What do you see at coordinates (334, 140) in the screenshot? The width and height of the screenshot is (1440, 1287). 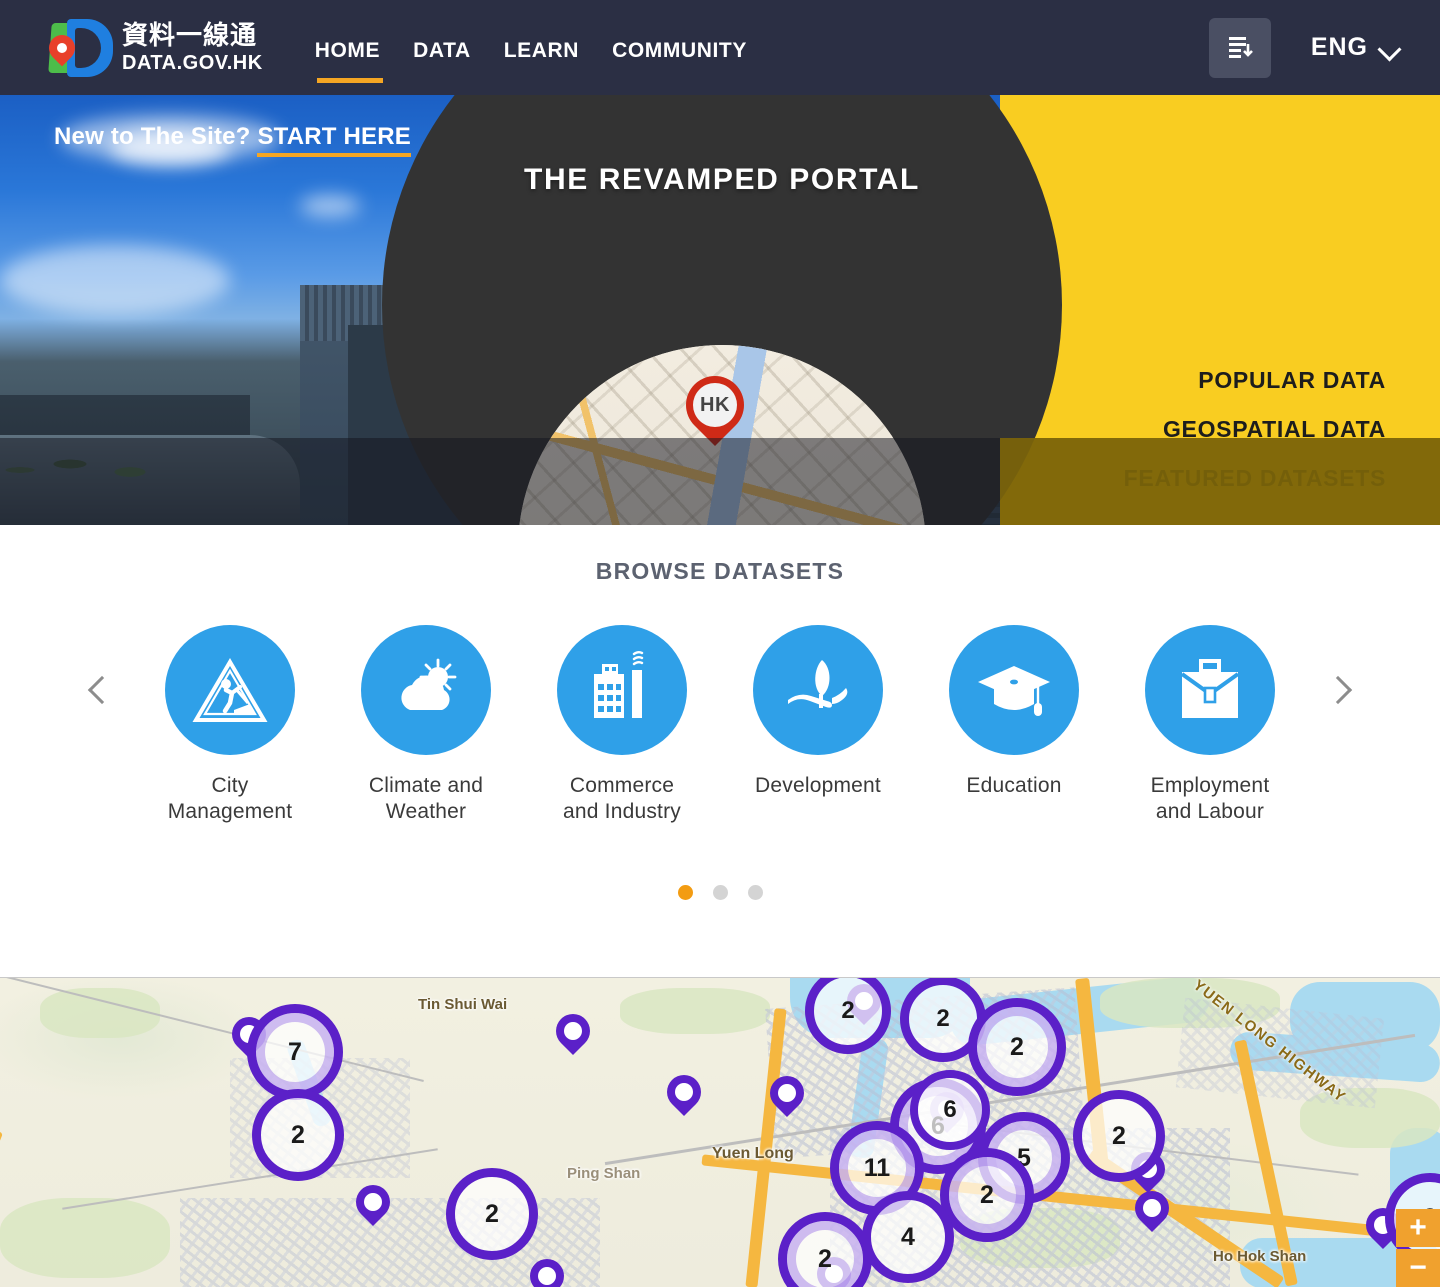 I see `start-here-label: START HERE` at bounding box center [334, 140].